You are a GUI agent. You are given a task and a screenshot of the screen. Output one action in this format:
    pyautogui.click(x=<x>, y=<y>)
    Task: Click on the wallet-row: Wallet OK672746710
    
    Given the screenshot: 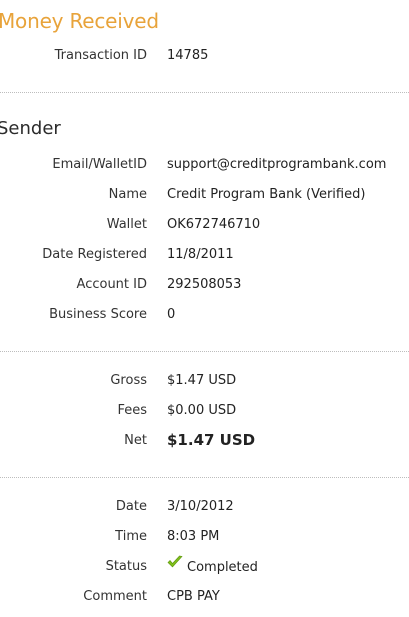 What is the action you would take?
    pyautogui.click(x=204, y=225)
    